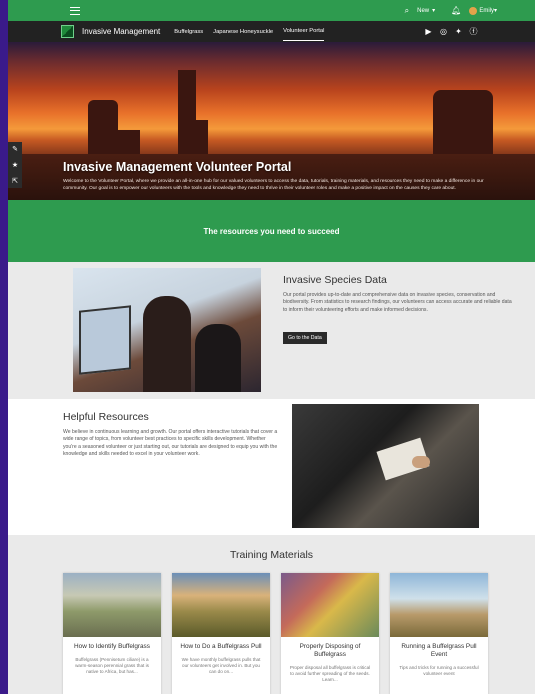 This screenshot has width=535, height=694. I want to click on youtube-icon: ▶, so click(428, 31).